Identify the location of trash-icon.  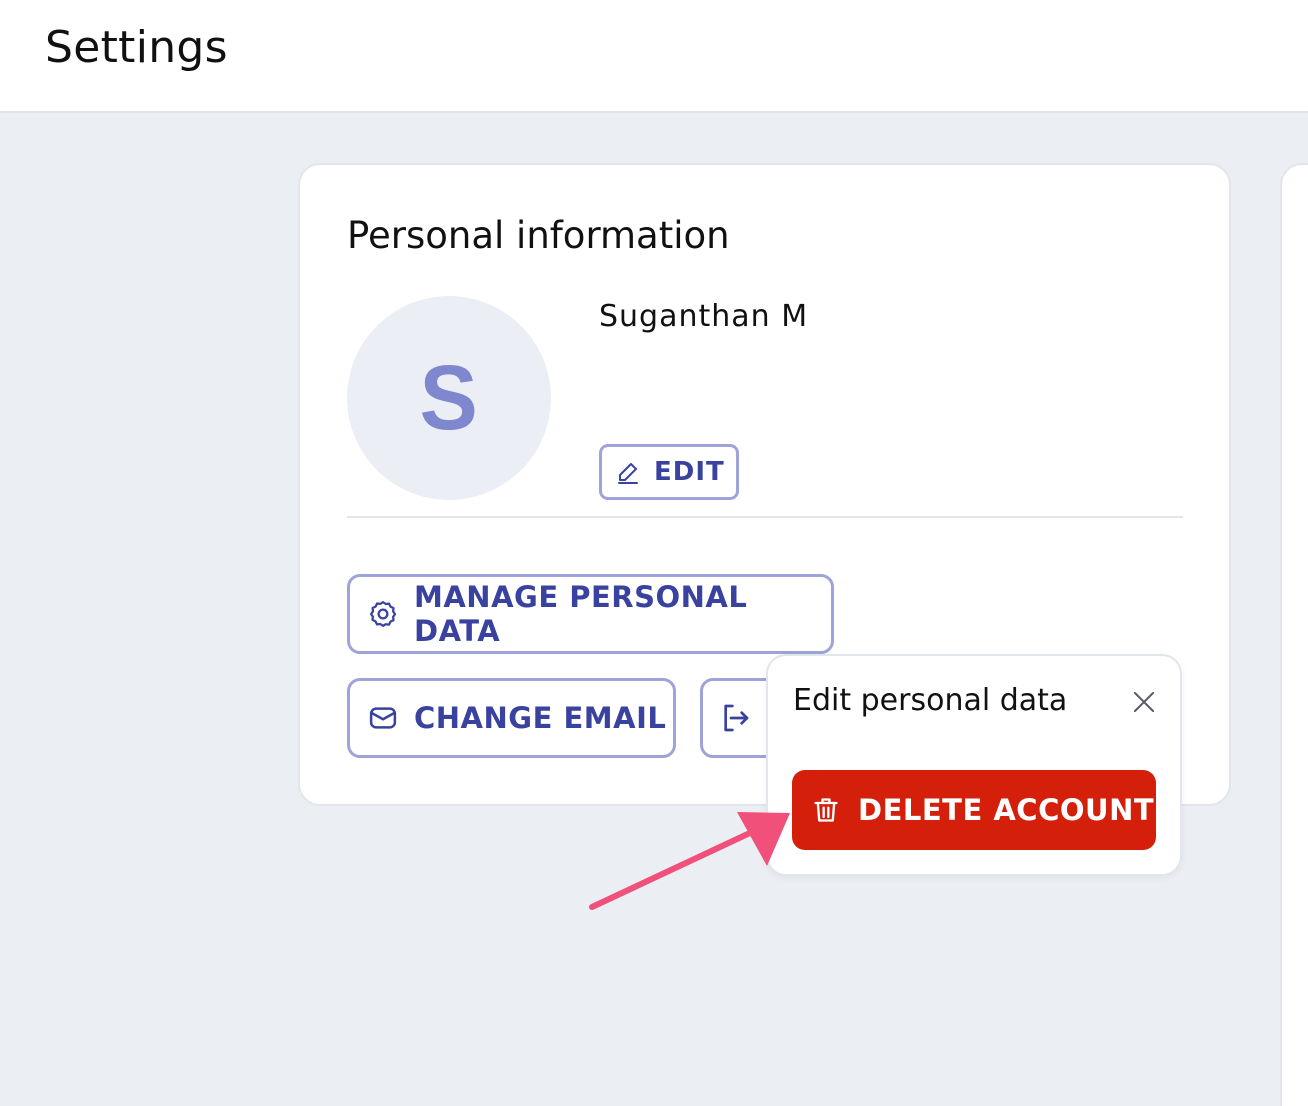
(826, 810).